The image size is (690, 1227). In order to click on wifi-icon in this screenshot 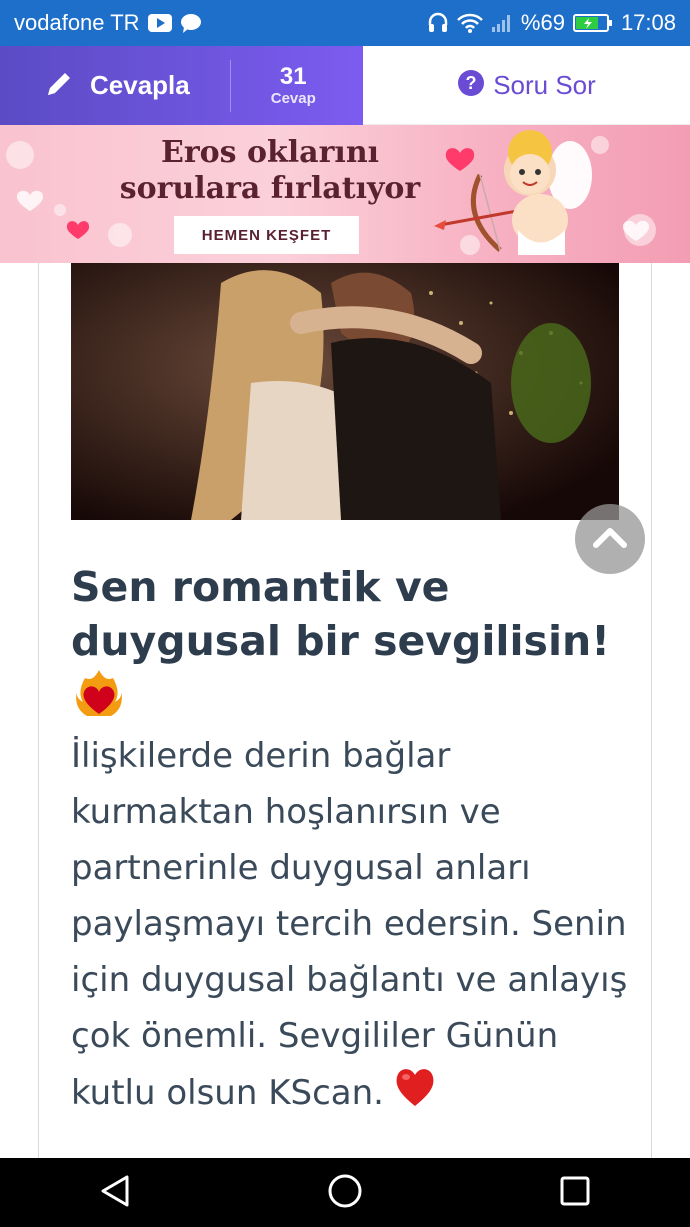, I will do `click(470, 23)`.